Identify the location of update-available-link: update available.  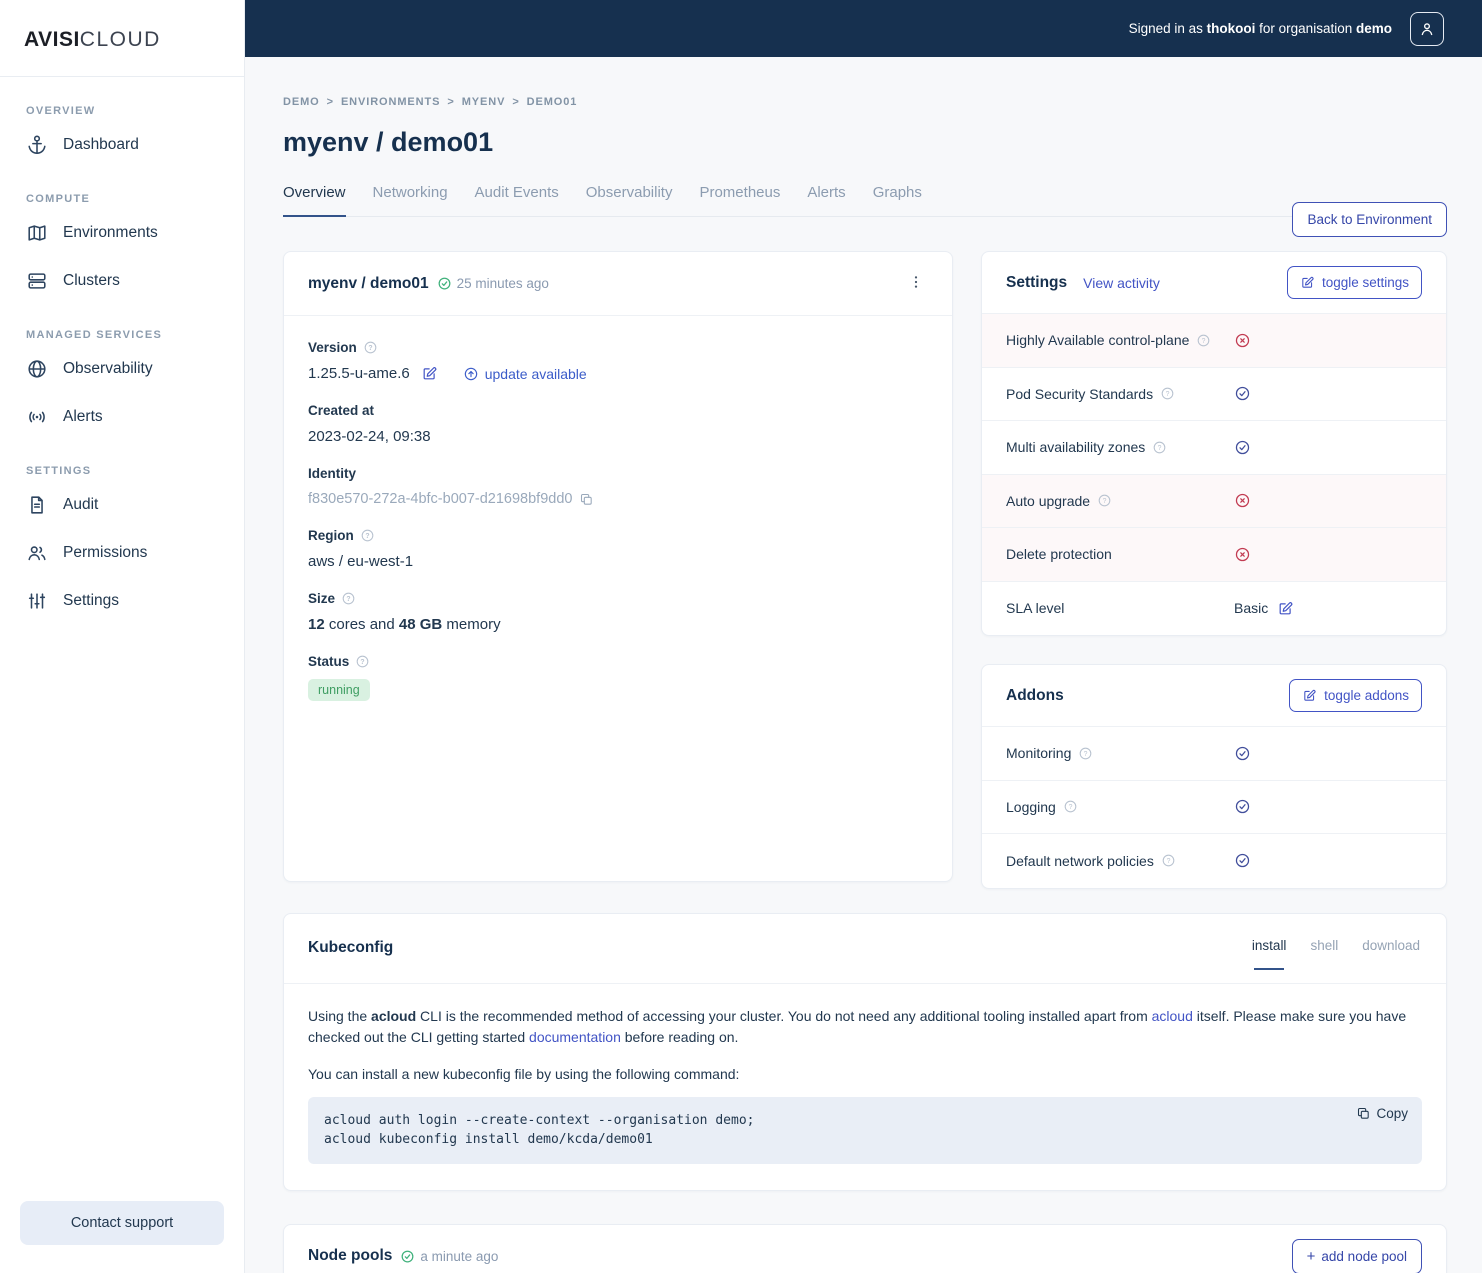
(525, 374).